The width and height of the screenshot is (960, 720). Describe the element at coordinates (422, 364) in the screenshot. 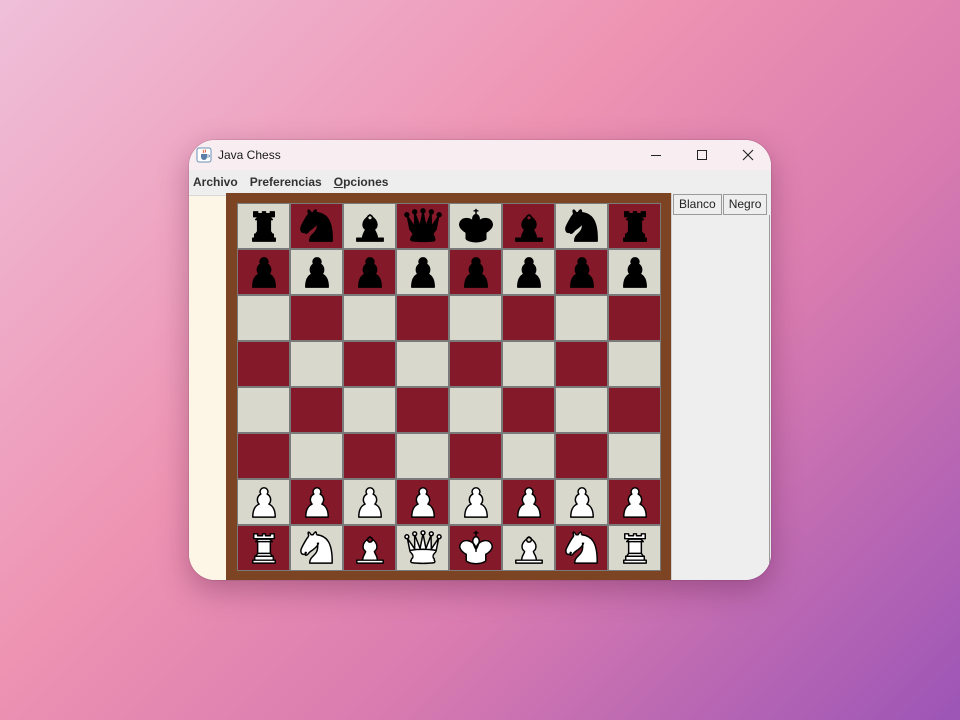

I see `square-d5` at that location.